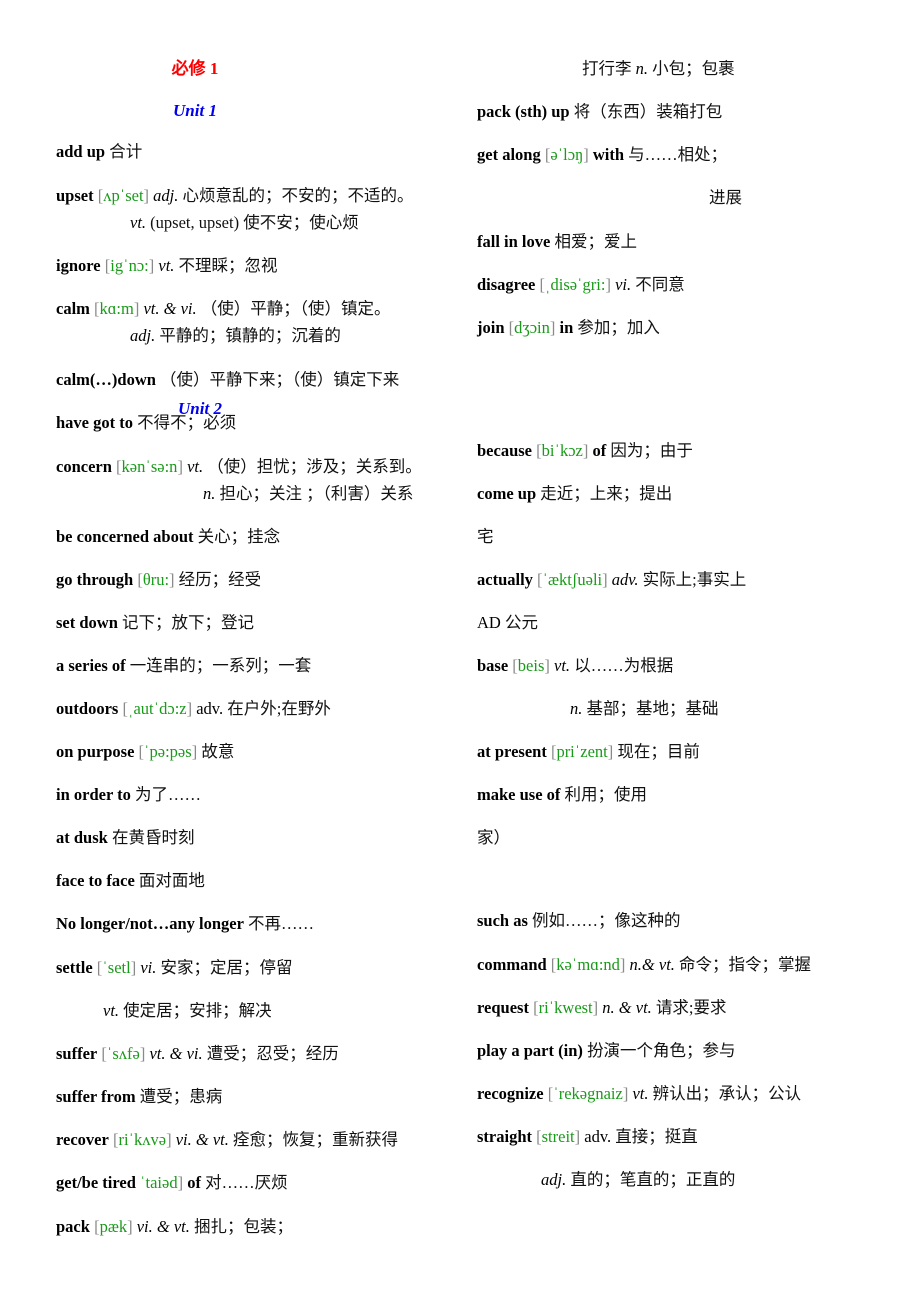 This screenshot has height=1302, width=920. Describe the element at coordinates (660, 284) in the screenshot. I see `definition: 不同意` at that location.